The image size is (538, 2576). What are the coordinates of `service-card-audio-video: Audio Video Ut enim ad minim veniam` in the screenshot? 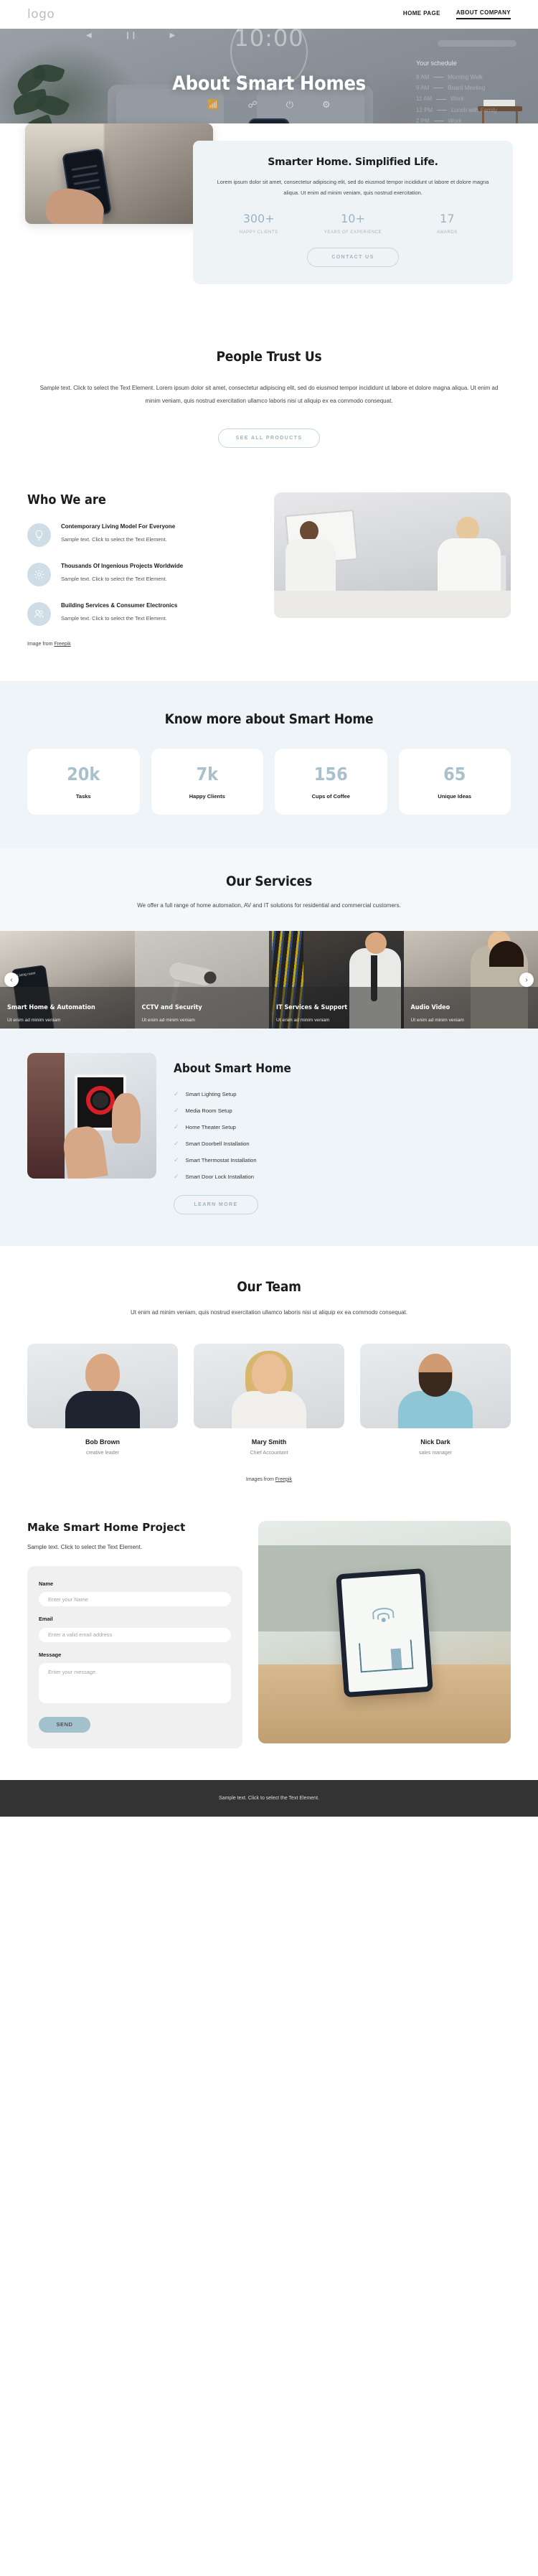 It's located at (470, 980).